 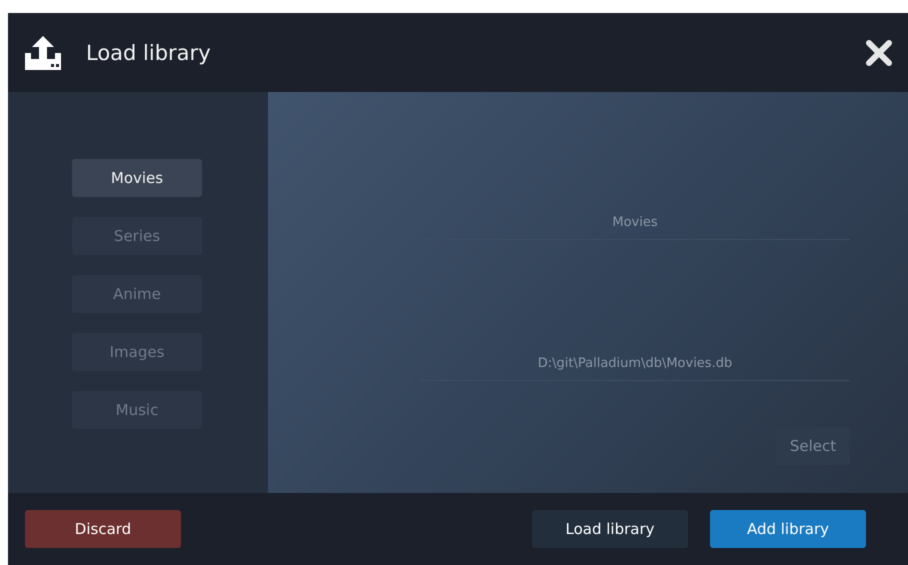 I want to click on category-tab: Anime, so click(x=137, y=294).